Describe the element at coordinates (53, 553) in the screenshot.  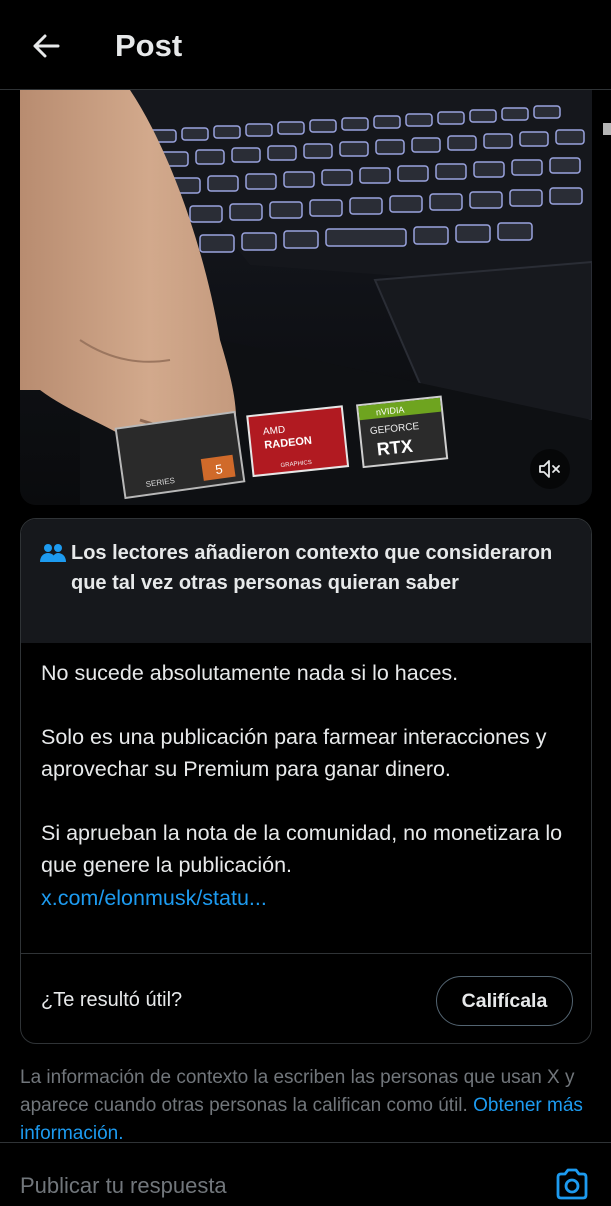
I see `people-icon` at that location.